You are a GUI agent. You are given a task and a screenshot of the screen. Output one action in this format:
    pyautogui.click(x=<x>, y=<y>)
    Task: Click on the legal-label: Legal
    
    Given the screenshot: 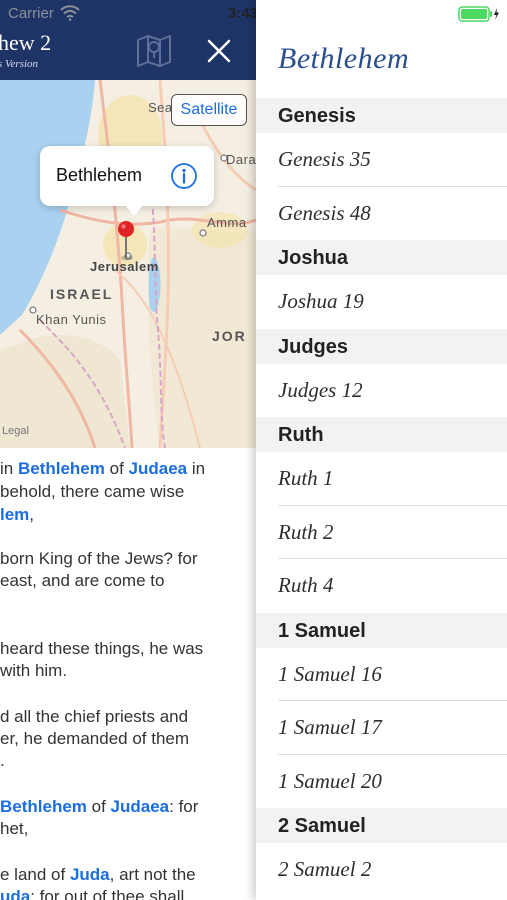 What is the action you would take?
    pyautogui.click(x=15, y=431)
    